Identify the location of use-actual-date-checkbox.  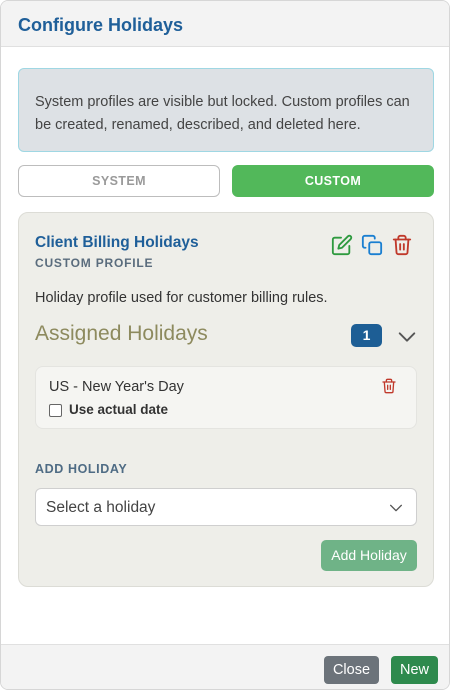
(55, 410).